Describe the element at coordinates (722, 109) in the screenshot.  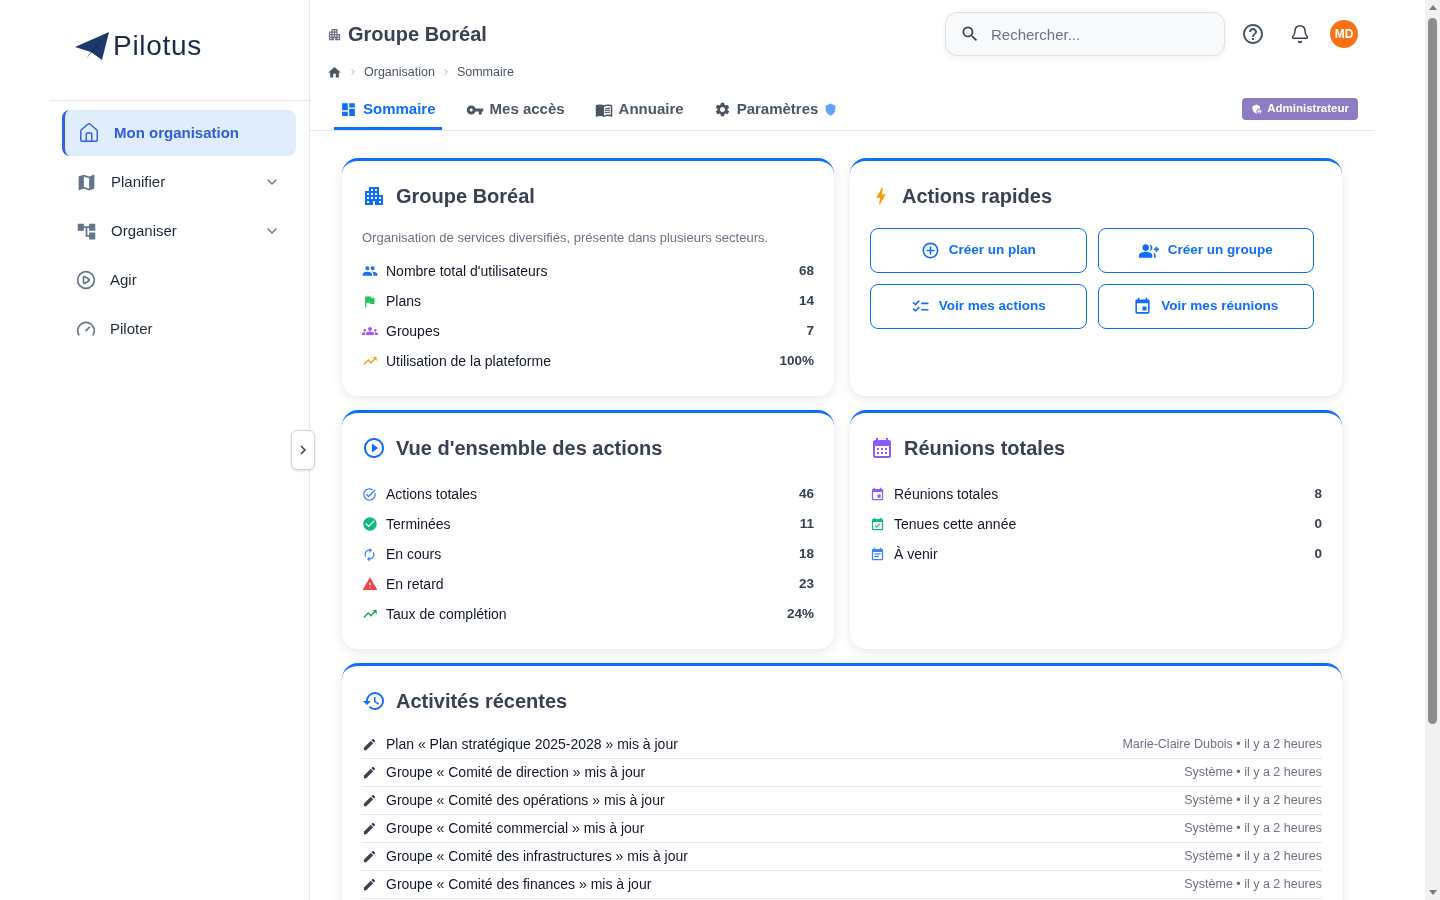
I see `settings-icon` at that location.